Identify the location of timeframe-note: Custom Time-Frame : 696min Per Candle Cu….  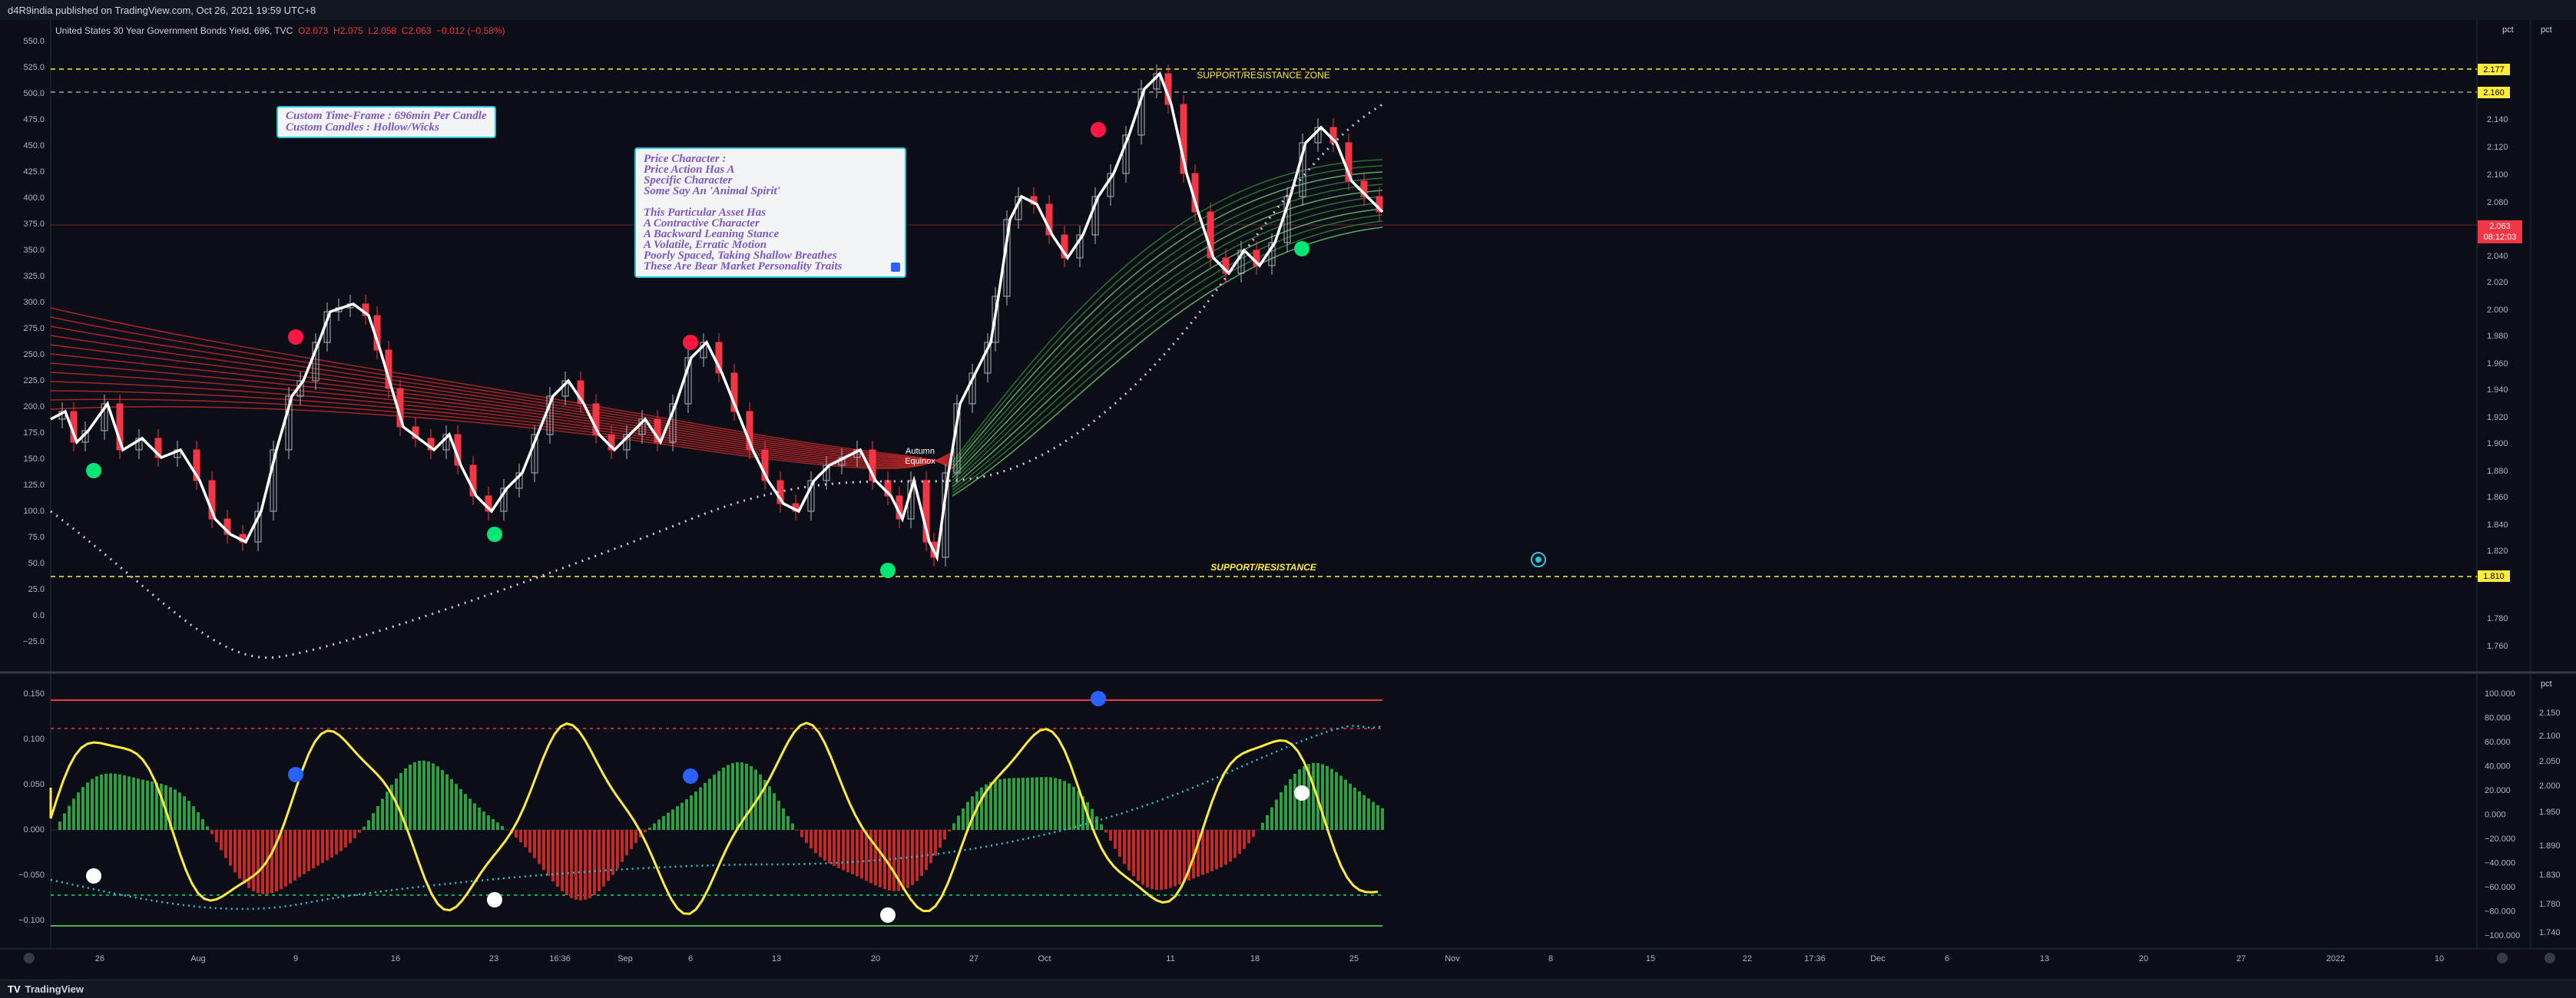
(386, 122).